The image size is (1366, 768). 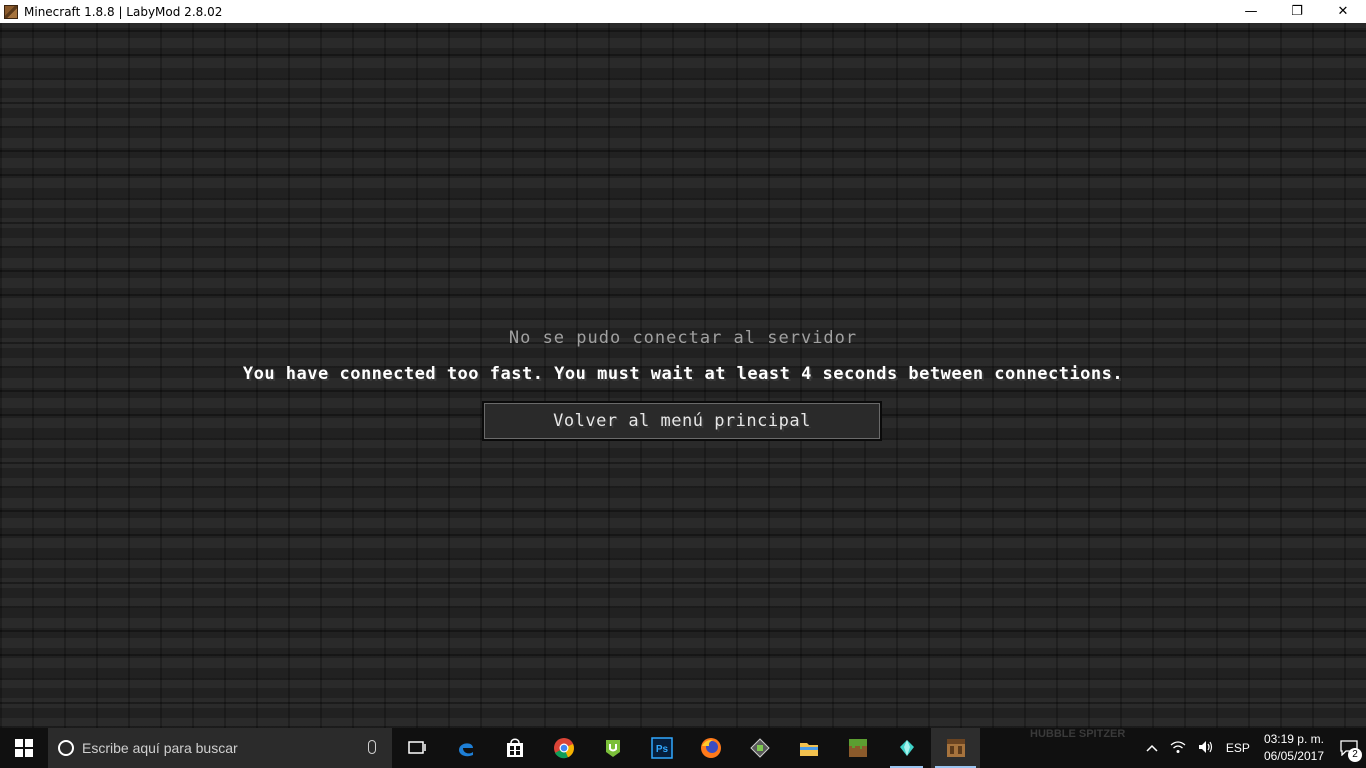 I want to click on window-title-bar: Minecraft 1.8.8 | LabyMod 2.8.02 — ❐ ✕, so click(x=683, y=11).